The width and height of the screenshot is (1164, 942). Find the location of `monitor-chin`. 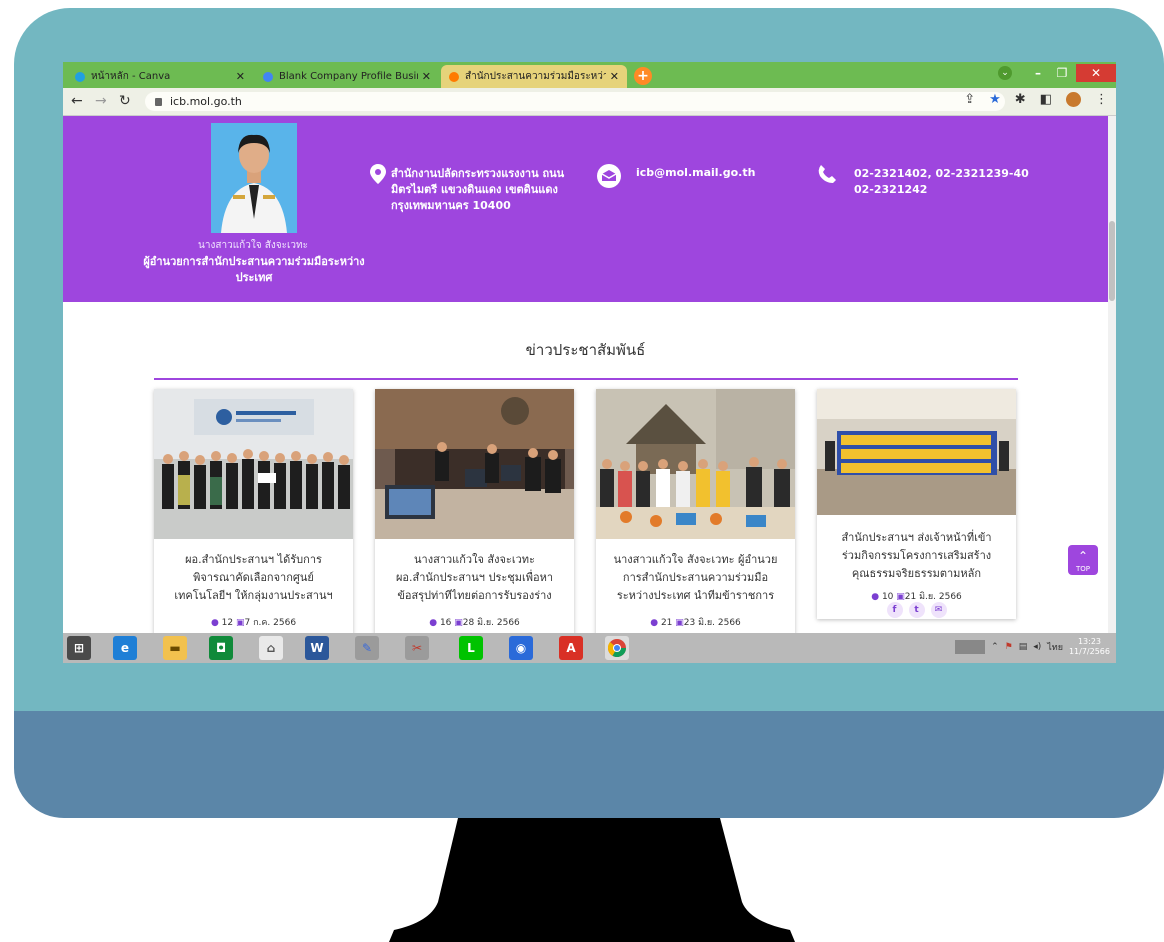

monitor-chin is located at coordinates (589, 764).